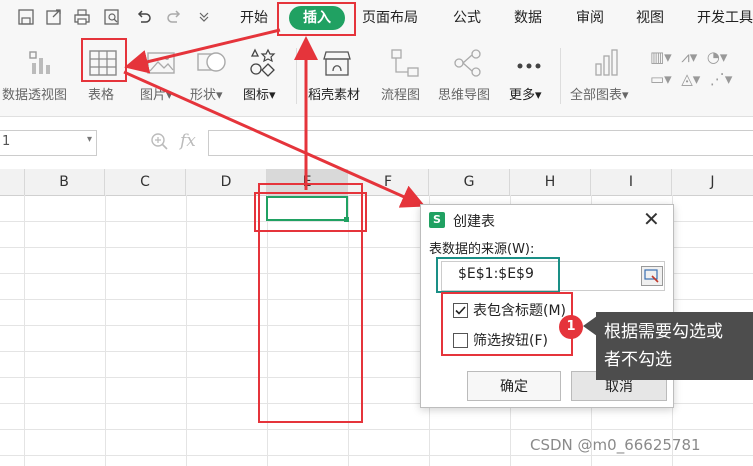  I want to click on wps-sheet-icon: S, so click(437, 220).